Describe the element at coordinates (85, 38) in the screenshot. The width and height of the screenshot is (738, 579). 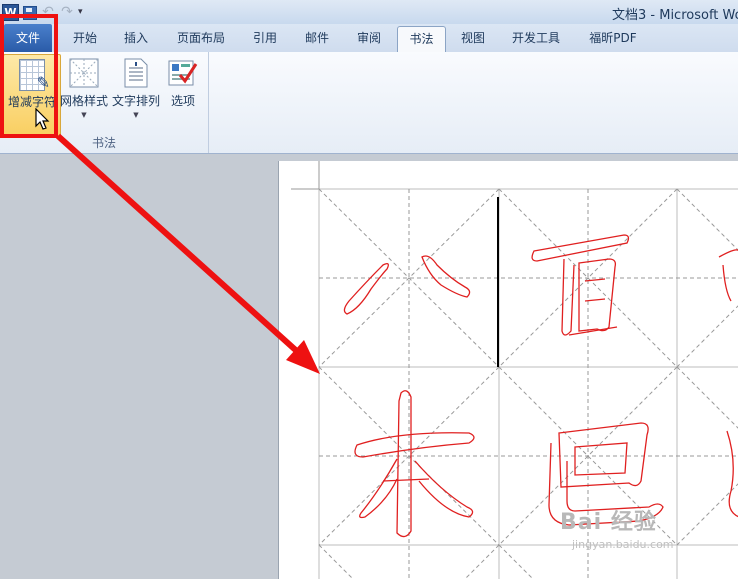
I see `tab-home: 开始` at that location.